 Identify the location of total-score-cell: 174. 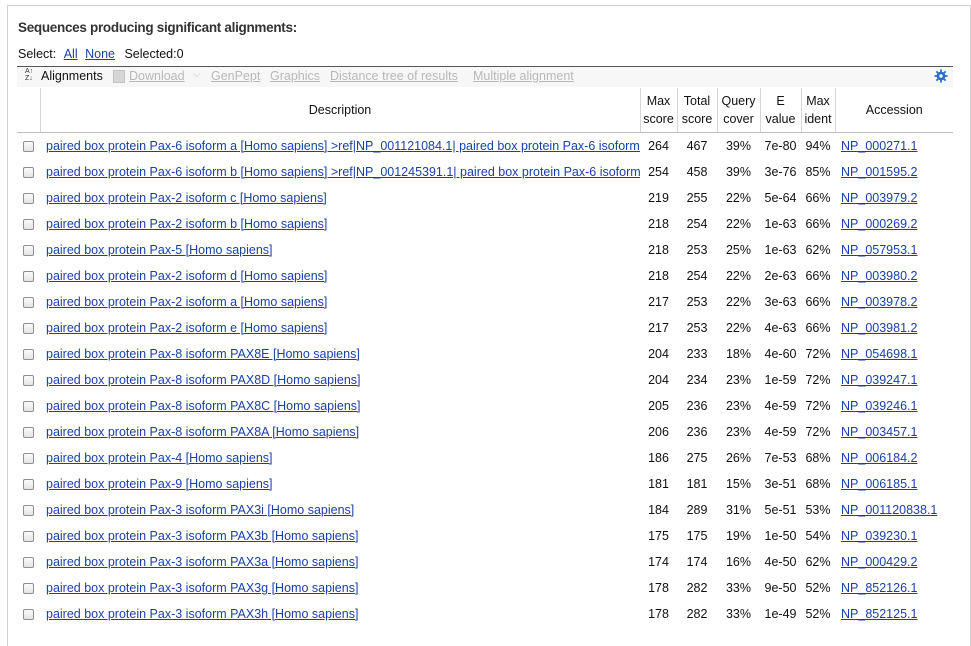
(697, 562).